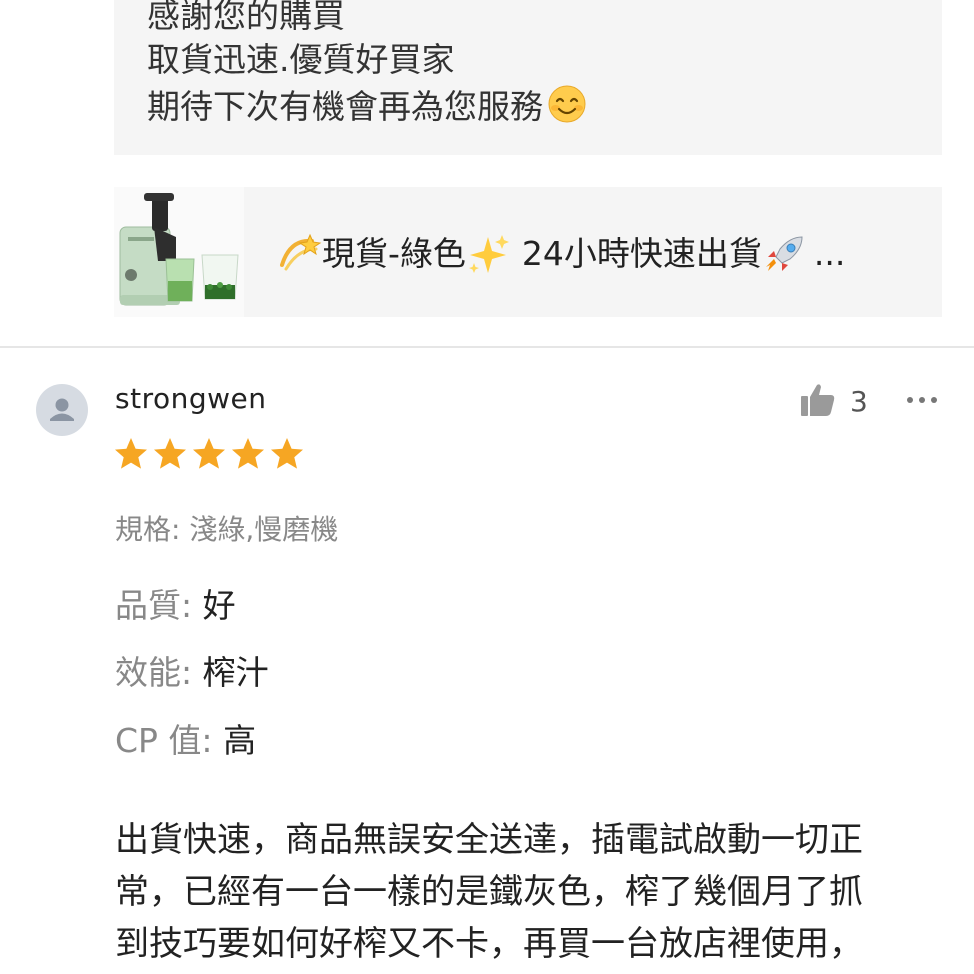 The width and height of the screenshot is (974, 974). Describe the element at coordinates (784, 253) in the screenshot. I see `rocket-icon` at that location.